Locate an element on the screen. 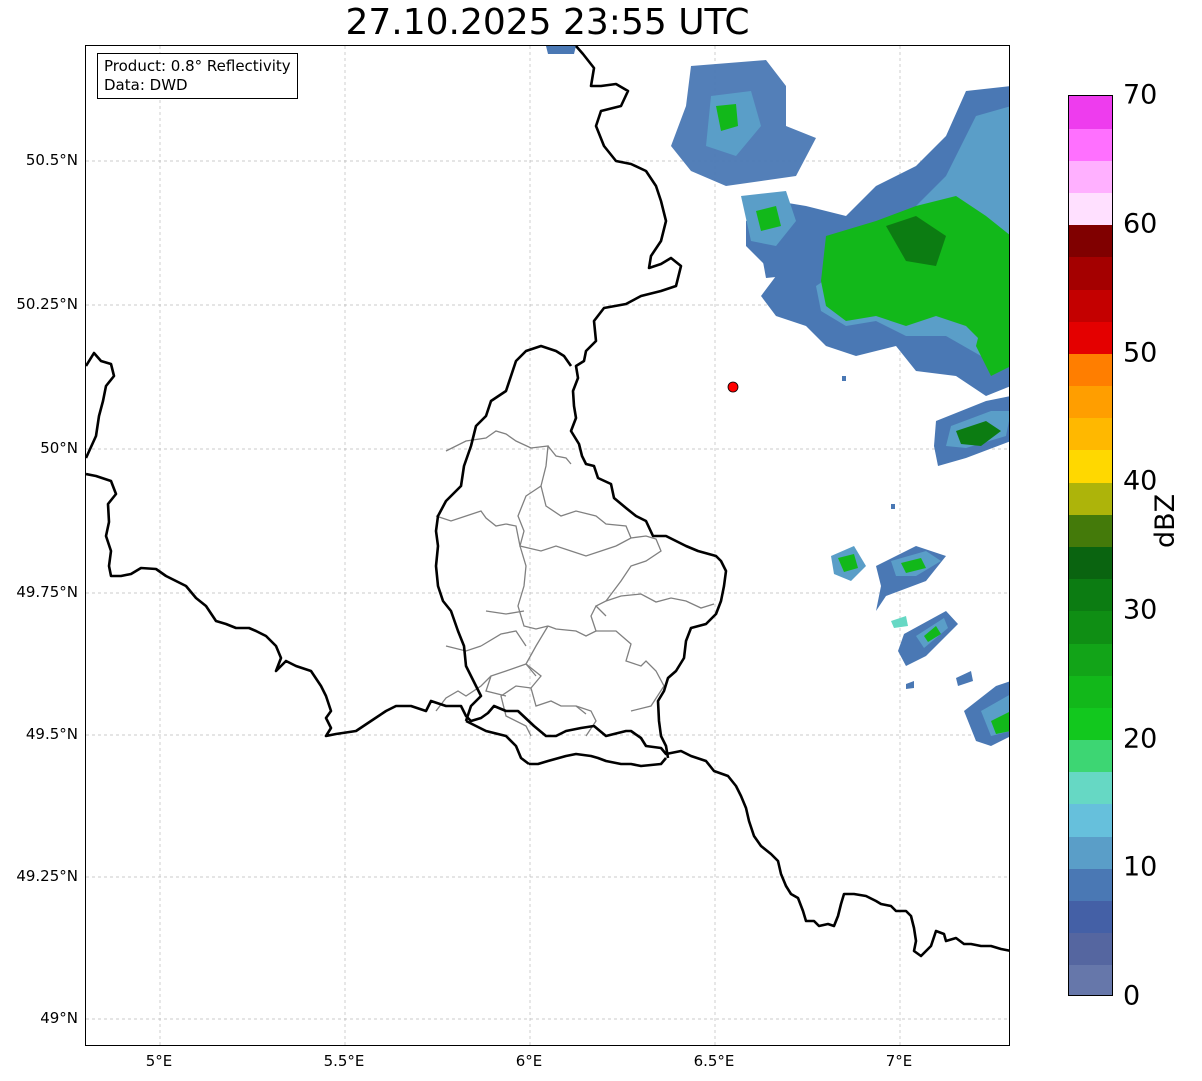  lat-tick-label: 50.5°N is located at coordinates (51, 160).